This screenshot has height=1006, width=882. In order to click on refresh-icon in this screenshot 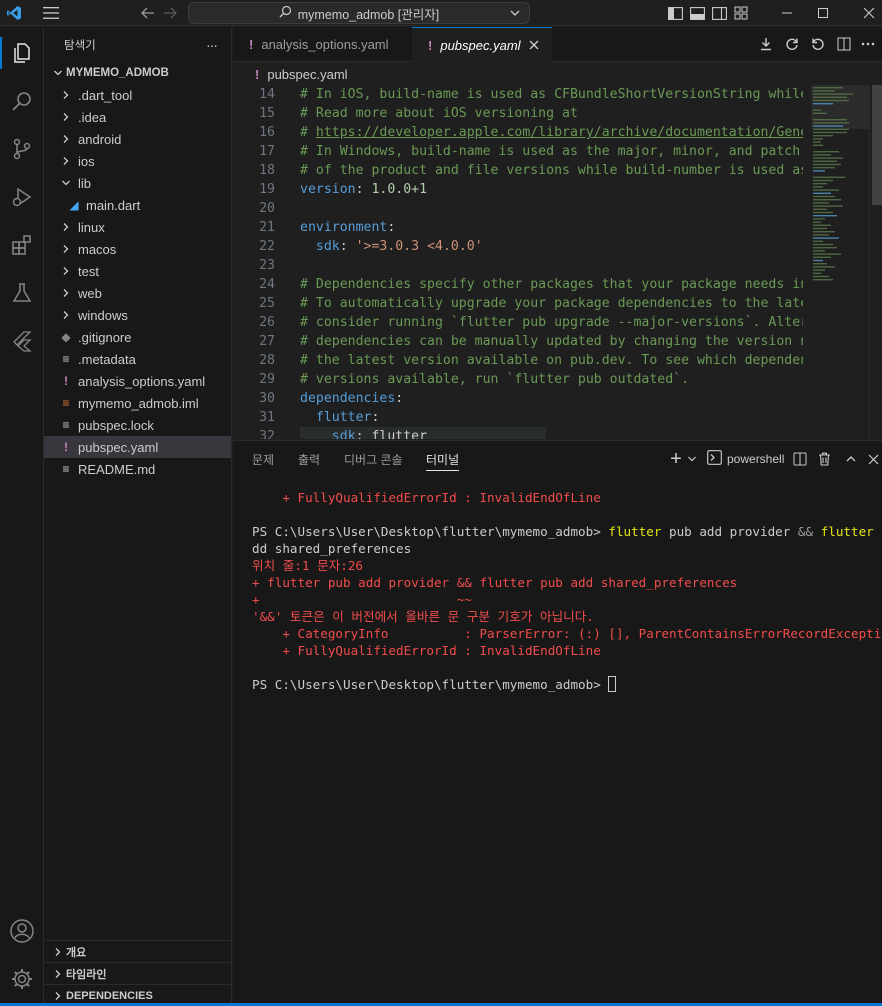, I will do `click(792, 44)`.